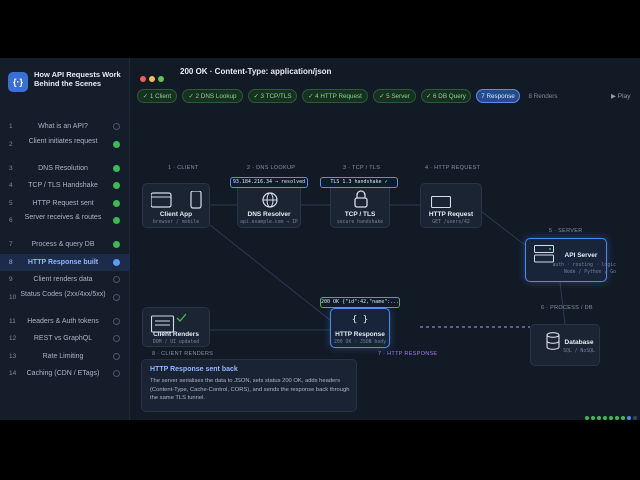 The image size is (640, 480). Describe the element at coordinates (183, 354) in the screenshot. I see `stage-label-client-renders: 8 · CLIENT RENDERS` at that location.